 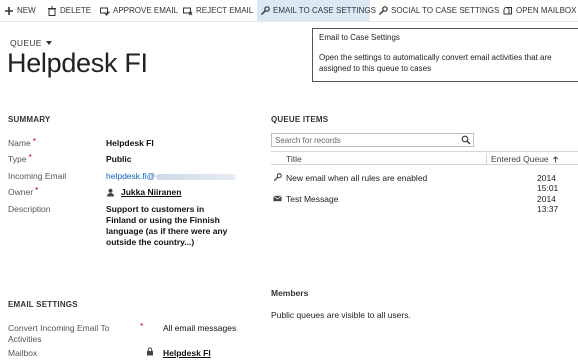 I want to click on redacted-email-domain, so click(x=196, y=176).